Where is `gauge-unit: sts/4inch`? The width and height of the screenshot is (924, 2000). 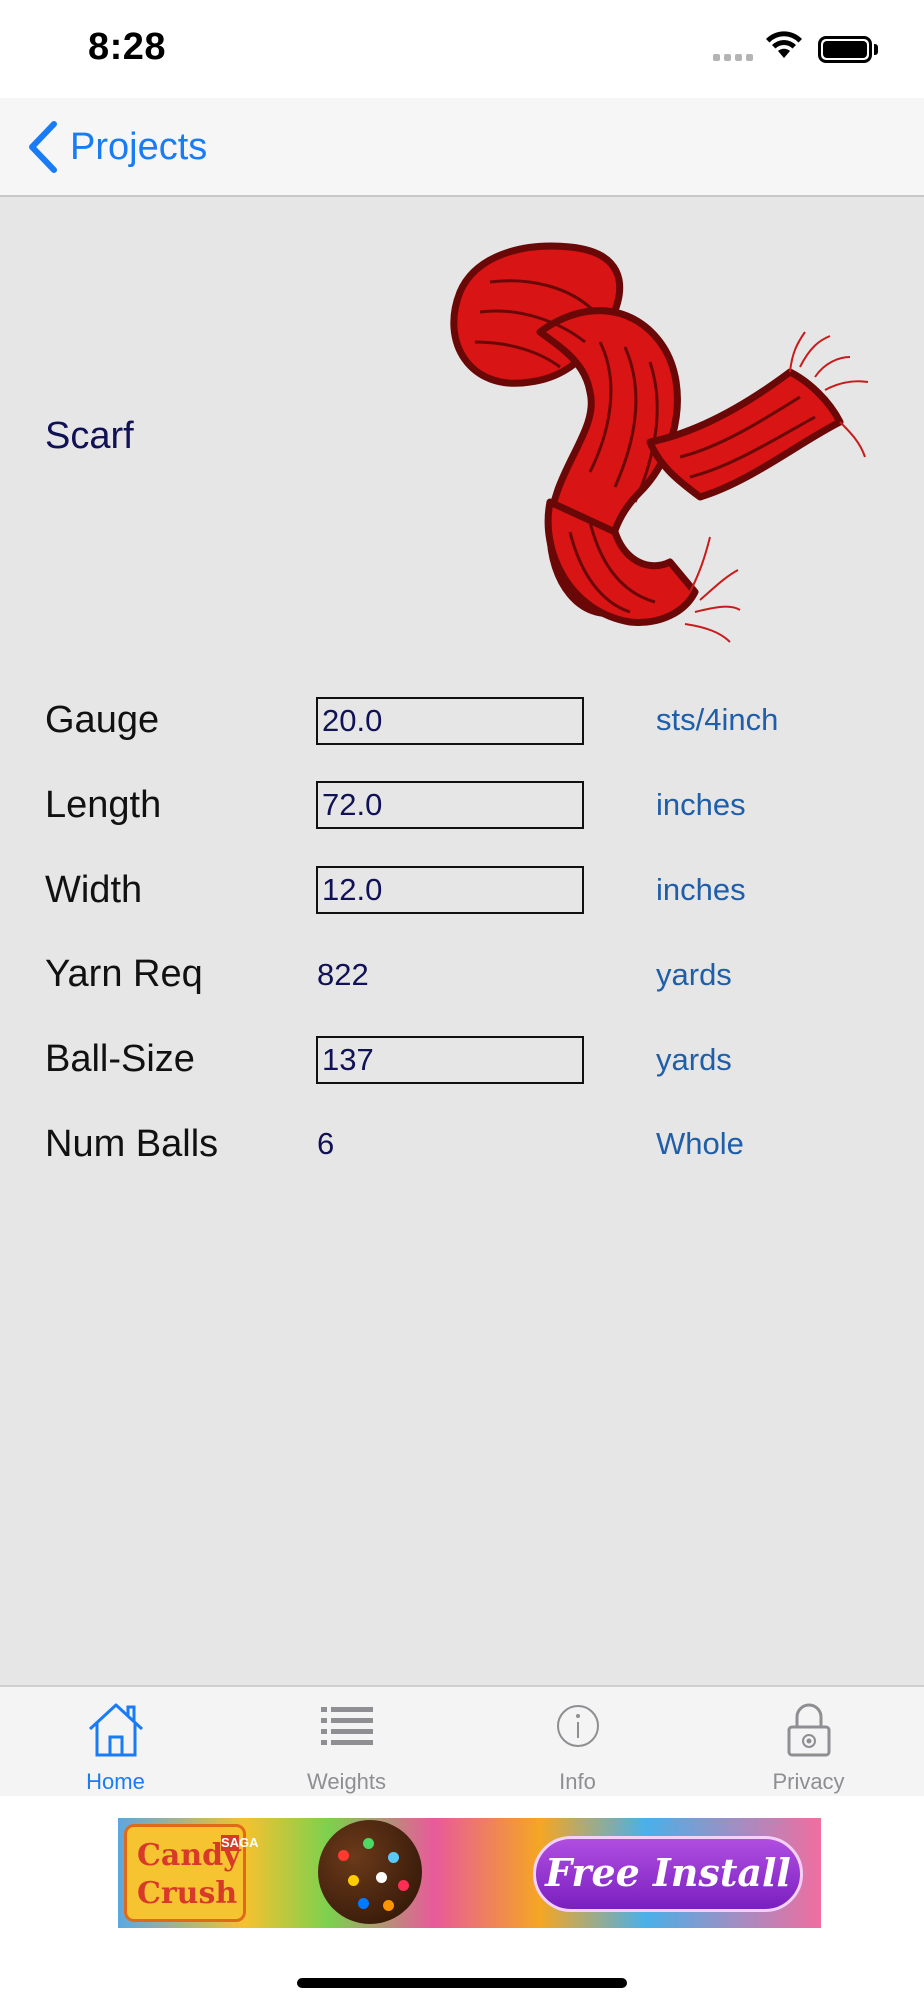 gauge-unit: sts/4inch is located at coordinates (717, 719).